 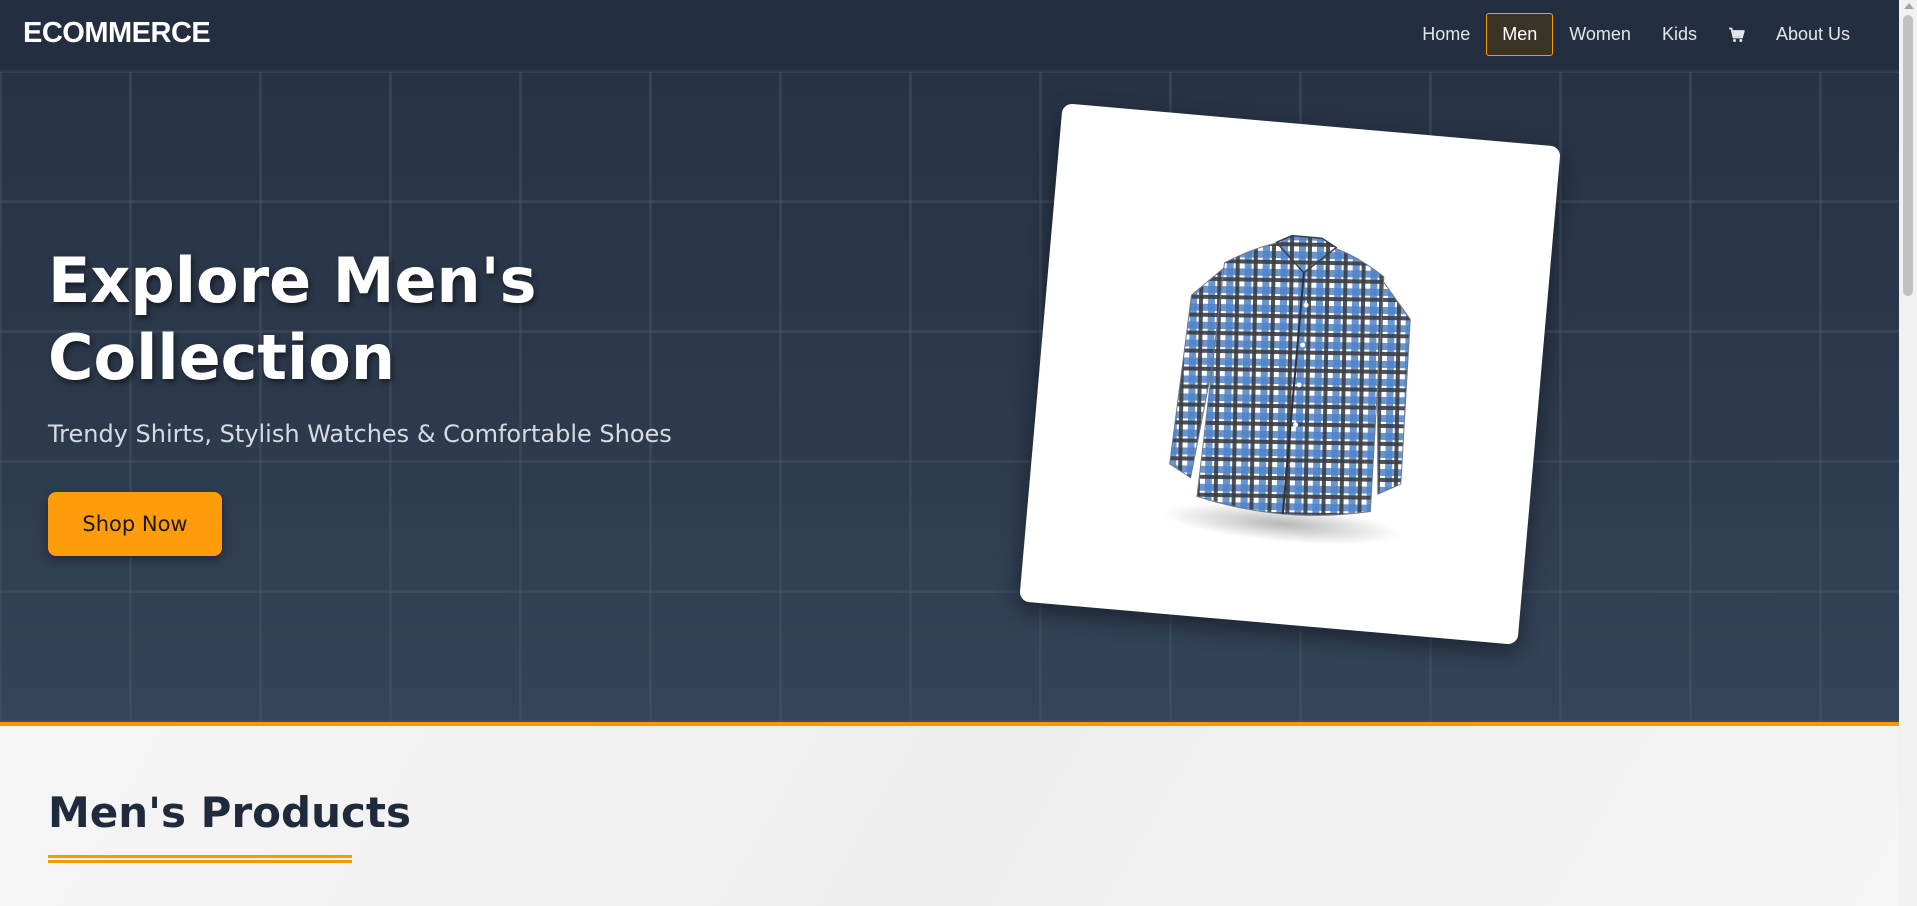 What do you see at coordinates (1908, 453) in the screenshot?
I see `page-scrollbar` at bounding box center [1908, 453].